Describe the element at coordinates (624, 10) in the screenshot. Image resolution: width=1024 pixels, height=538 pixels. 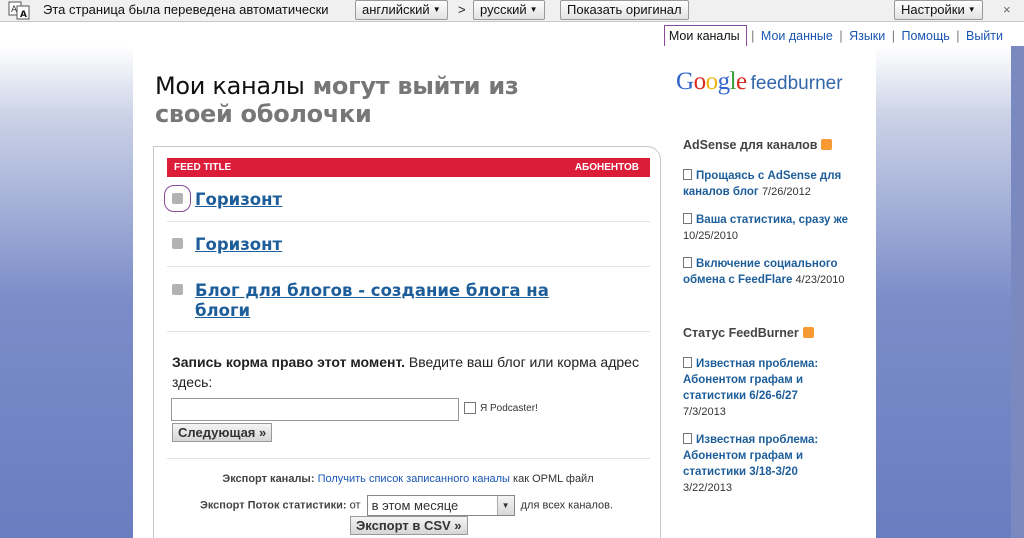
I see `show-original-button: Показать оригинал` at that location.